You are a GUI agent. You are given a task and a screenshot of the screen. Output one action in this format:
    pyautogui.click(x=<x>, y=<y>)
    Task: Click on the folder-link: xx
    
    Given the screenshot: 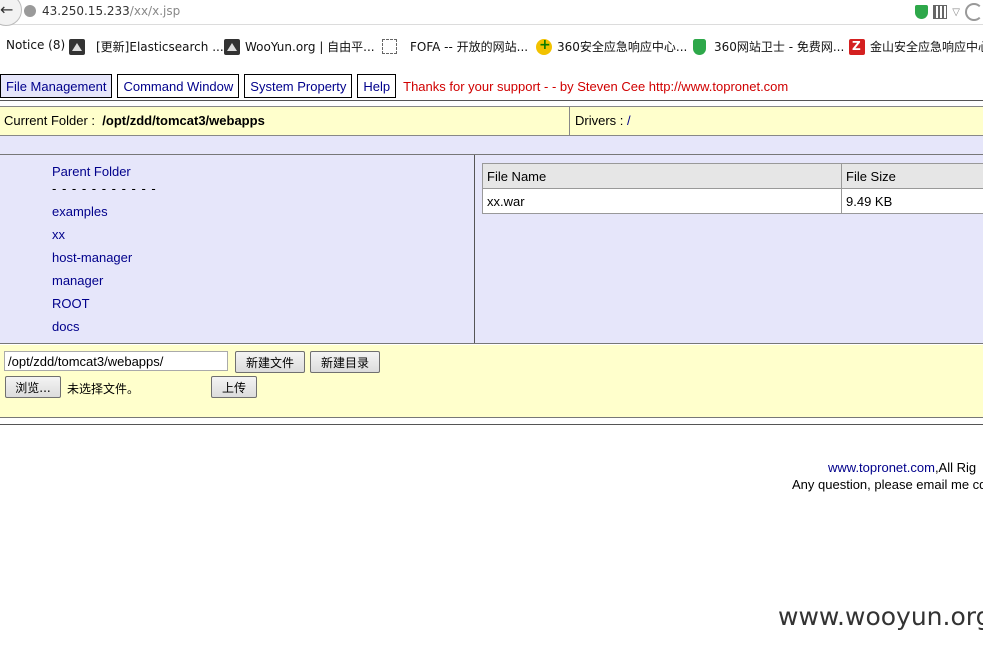 What is the action you would take?
    pyautogui.click(x=58, y=234)
    